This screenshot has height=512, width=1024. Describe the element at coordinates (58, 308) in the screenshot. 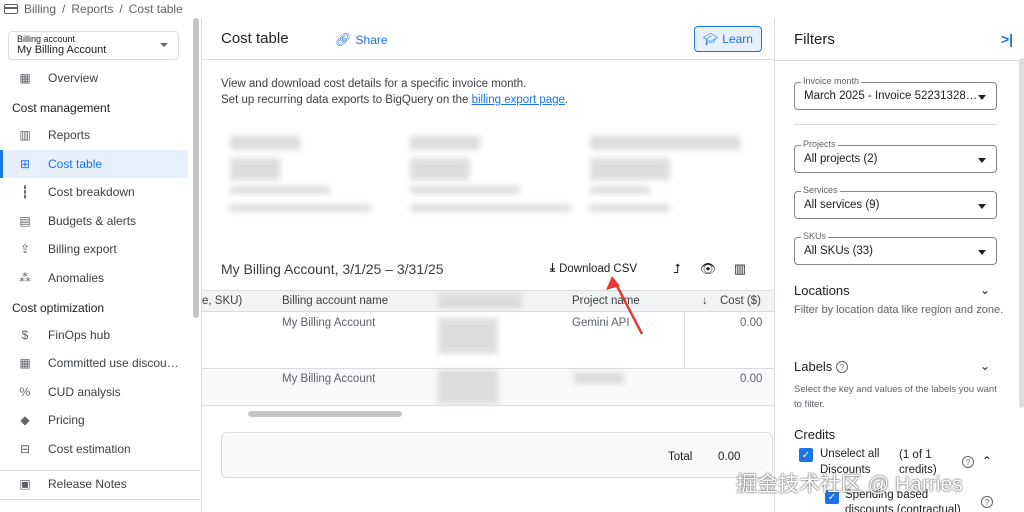

I see `section-cost-optimization: Cost optimization` at that location.